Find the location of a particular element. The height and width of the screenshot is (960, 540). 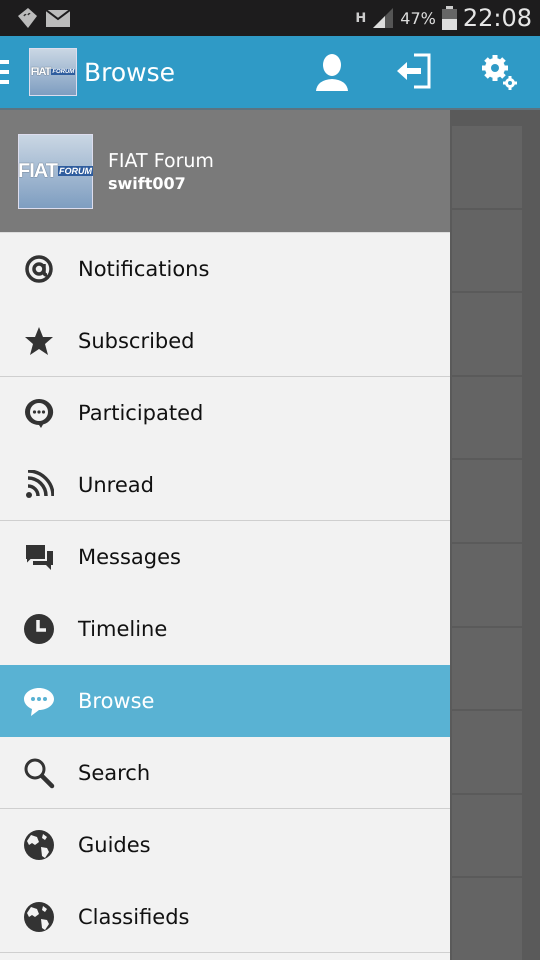

settings-icon is located at coordinates (499, 72).